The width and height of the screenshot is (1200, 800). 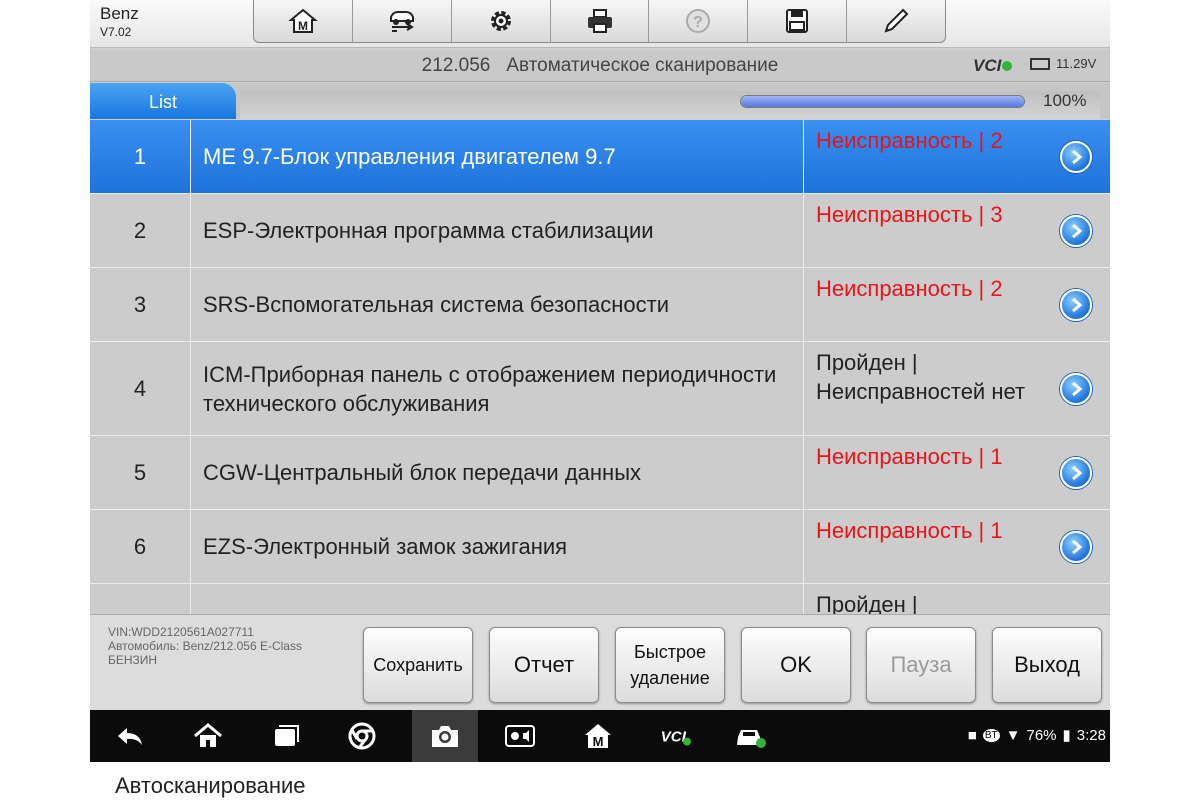 What do you see at coordinates (140, 546) in the screenshot?
I see `row-number: 6` at bounding box center [140, 546].